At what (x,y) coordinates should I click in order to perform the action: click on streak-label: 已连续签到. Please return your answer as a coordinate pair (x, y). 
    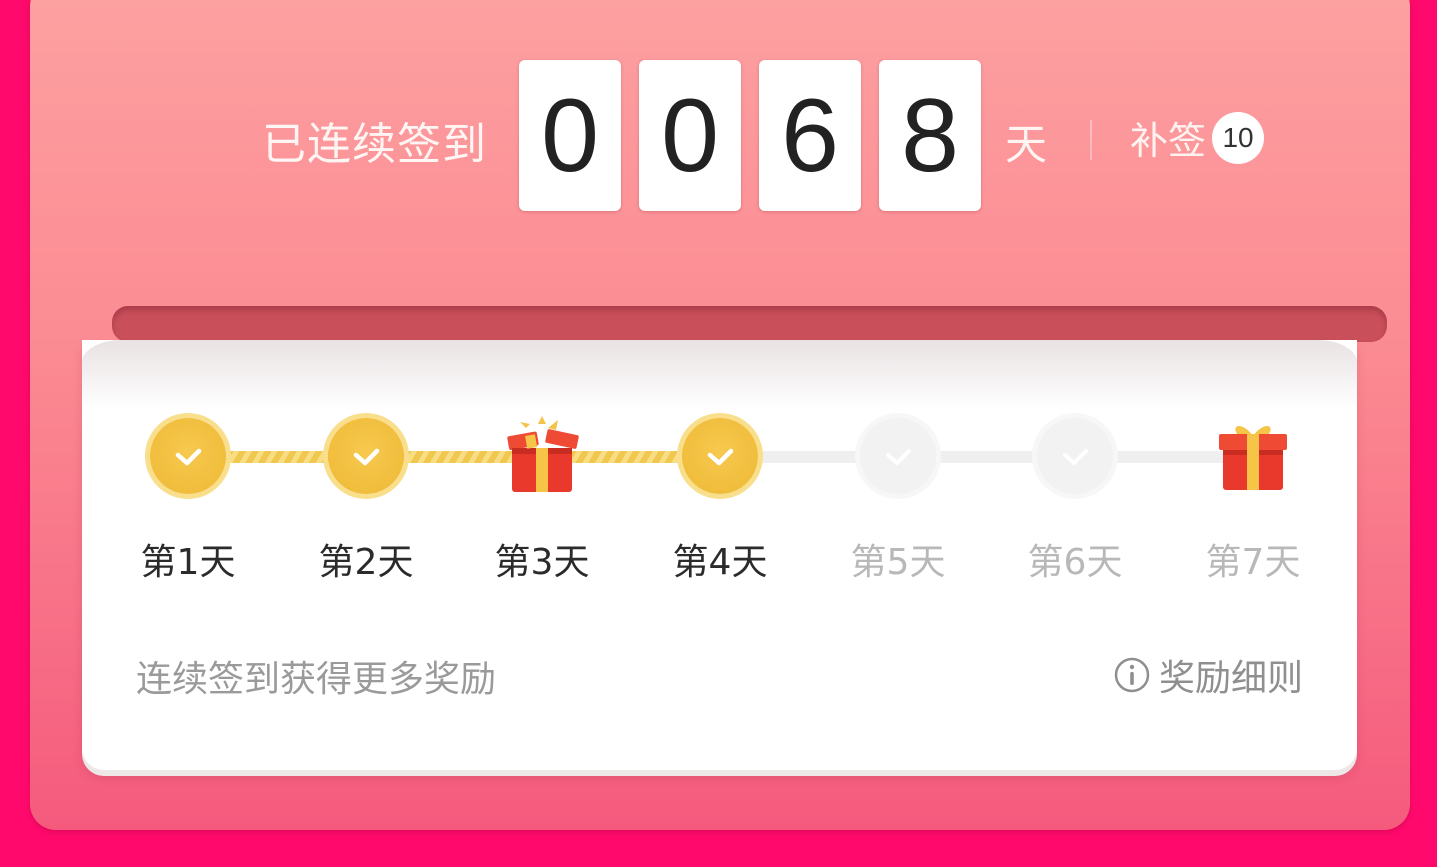
    Looking at the image, I should click on (374, 144).